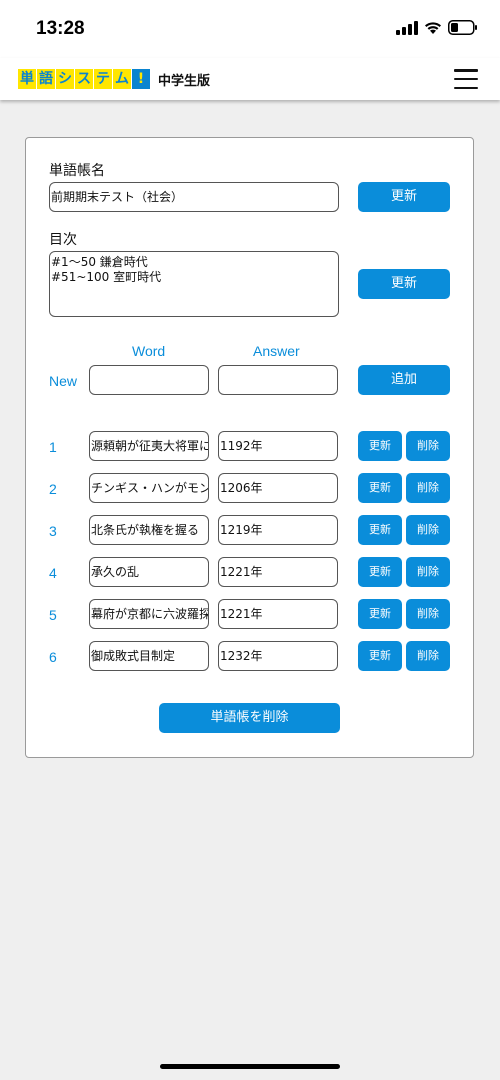 This screenshot has height=1080, width=500. What do you see at coordinates (278, 530) in the screenshot?
I see `answer-input: 1219年` at bounding box center [278, 530].